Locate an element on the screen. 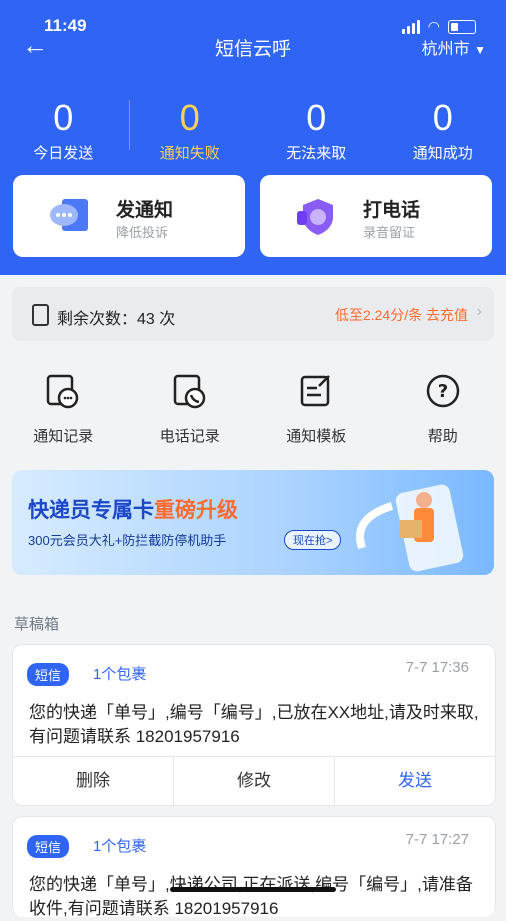  remaining-count-bar: 剩余次数：43 次 低至2.24分/条 去充值 › is located at coordinates (253, 314).